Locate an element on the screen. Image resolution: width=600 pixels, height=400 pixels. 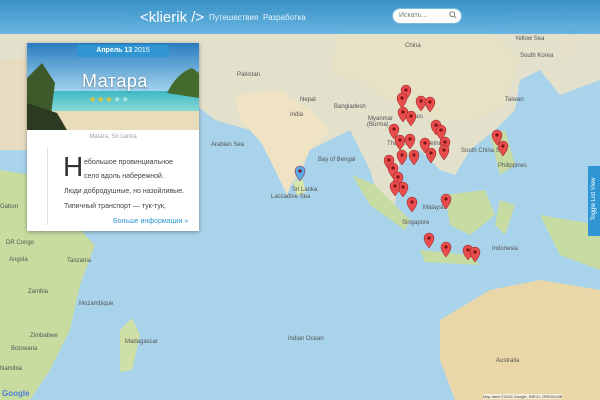
map-label: Bay of Bengal is located at coordinates (336, 160).